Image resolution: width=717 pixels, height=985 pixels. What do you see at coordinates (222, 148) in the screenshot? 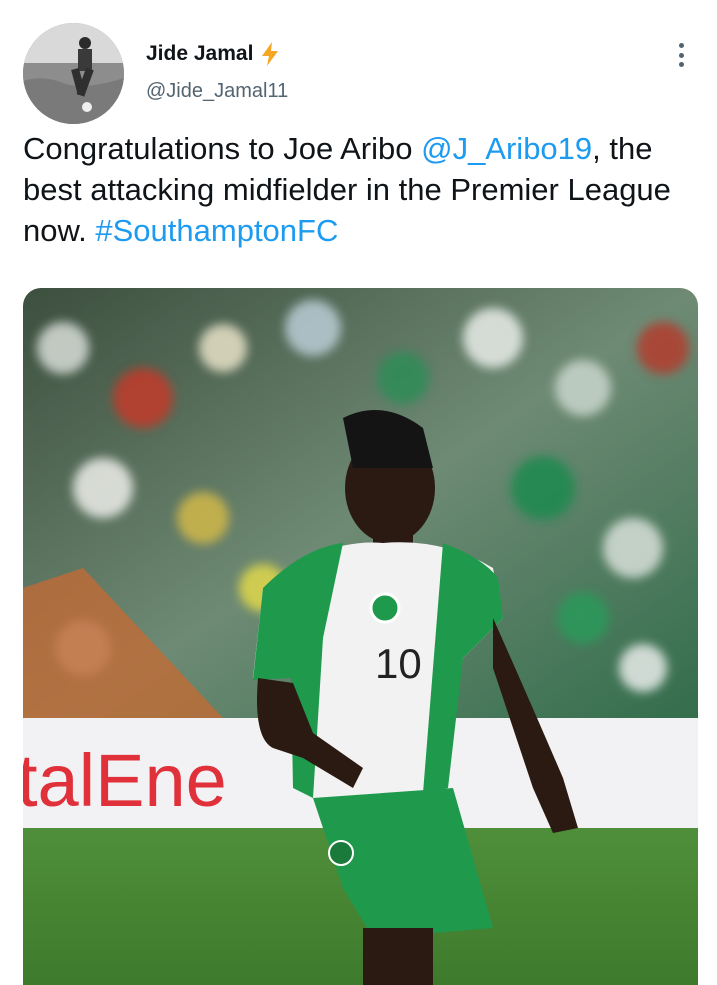
I see `tweet-text-intro: Congratulations to Joe Aribo` at bounding box center [222, 148].